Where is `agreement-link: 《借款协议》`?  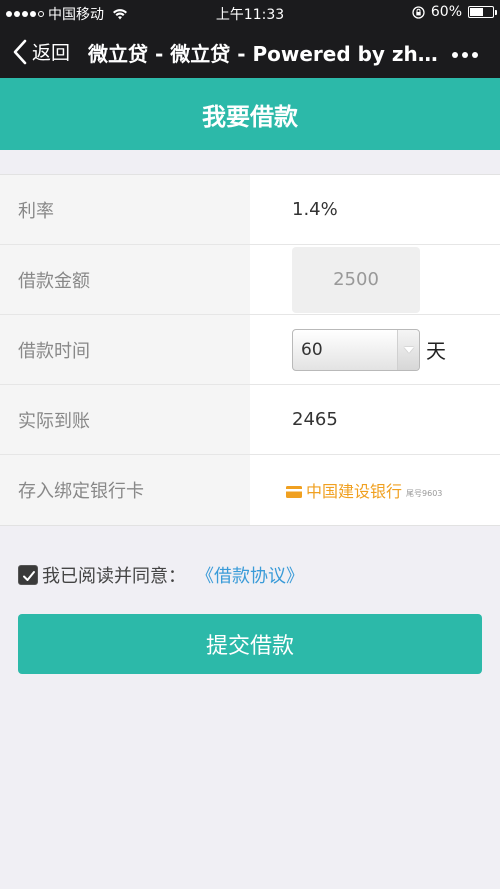 agreement-link: 《借款协议》 is located at coordinates (250, 575).